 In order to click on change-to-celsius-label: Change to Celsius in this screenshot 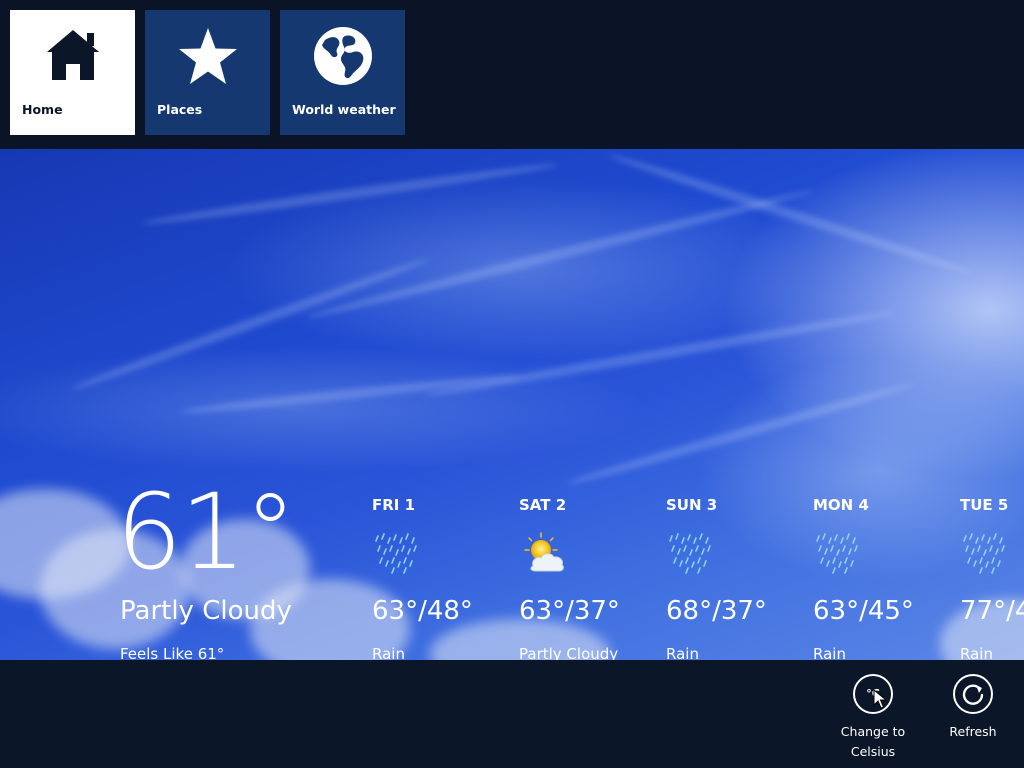, I will do `click(873, 741)`.